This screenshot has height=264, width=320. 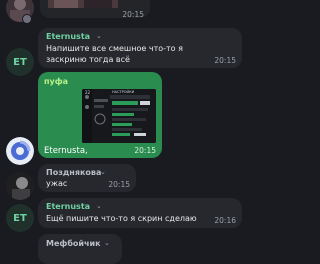 What do you see at coordinates (73, 243) in the screenshot?
I see `author-name: Мефбойчик` at bounding box center [73, 243].